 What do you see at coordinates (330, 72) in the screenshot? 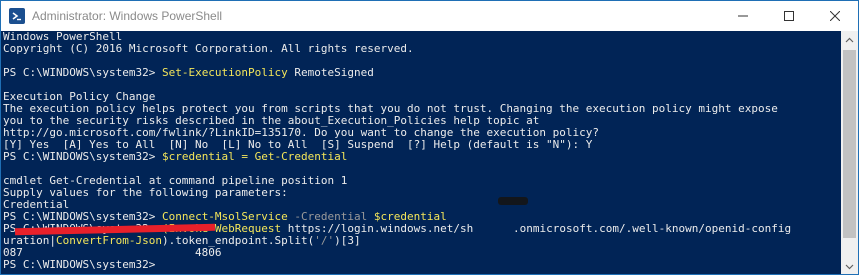
I see `console-text: RemoteSigned` at bounding box center [330, 72].